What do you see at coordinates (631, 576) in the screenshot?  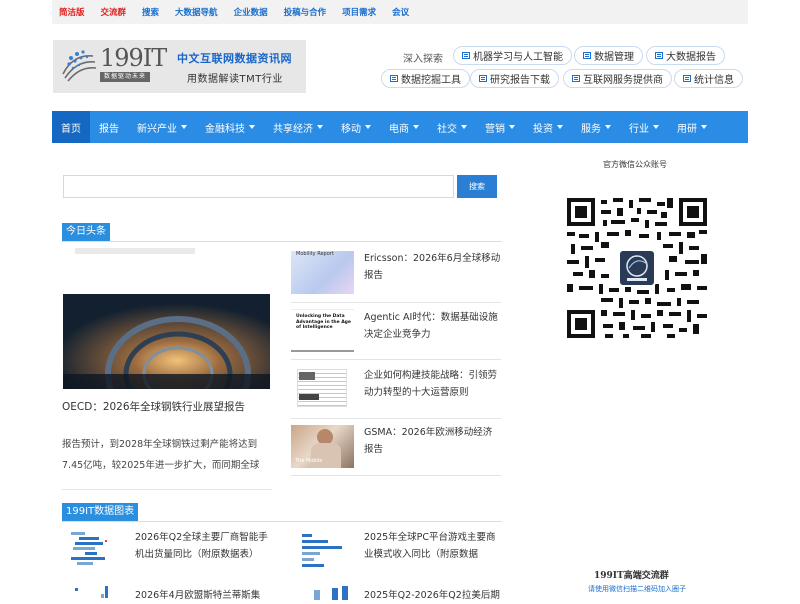 I see `group-title: 199IT高端交流群` at bounding box center [631, 576].